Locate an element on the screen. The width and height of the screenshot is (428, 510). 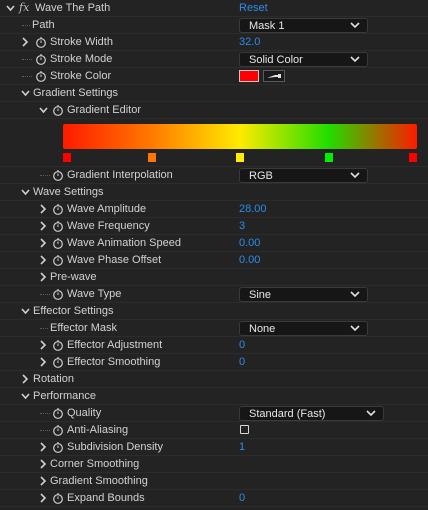
wave-amplitude-value: 28.00 is located at coordinates (253, 209).